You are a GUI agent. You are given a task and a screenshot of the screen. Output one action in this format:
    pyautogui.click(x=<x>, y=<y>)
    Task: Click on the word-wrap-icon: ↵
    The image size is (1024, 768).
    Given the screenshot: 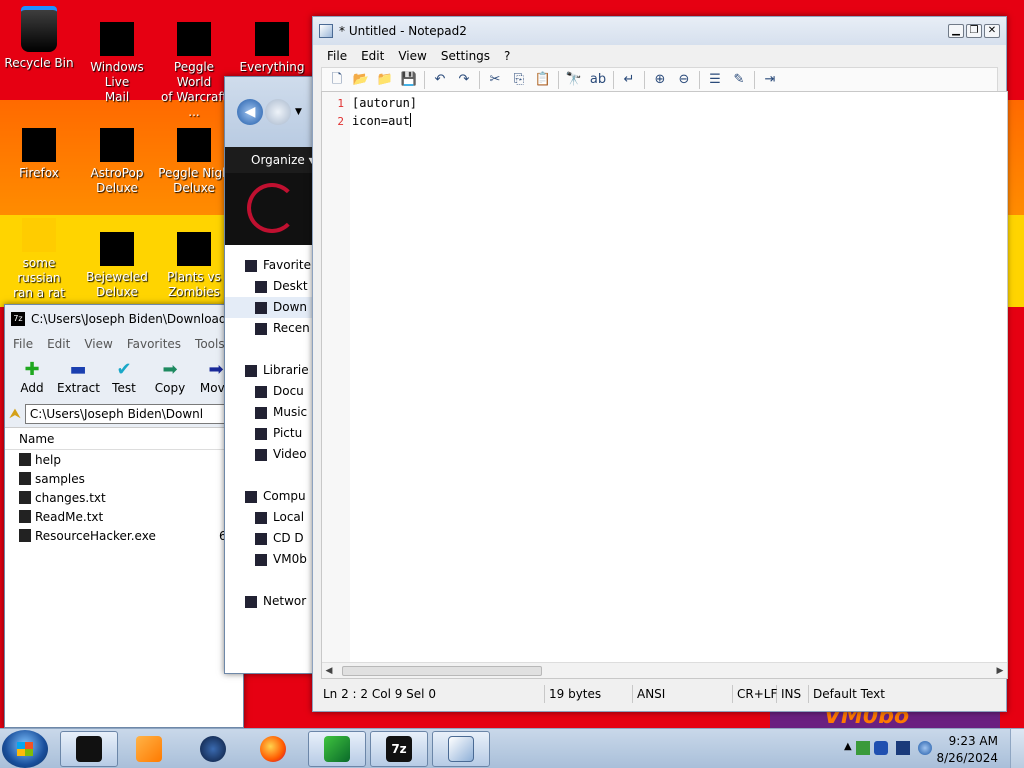 What is the action you would take?
    pyautogui.click(x=629, y=80)
    